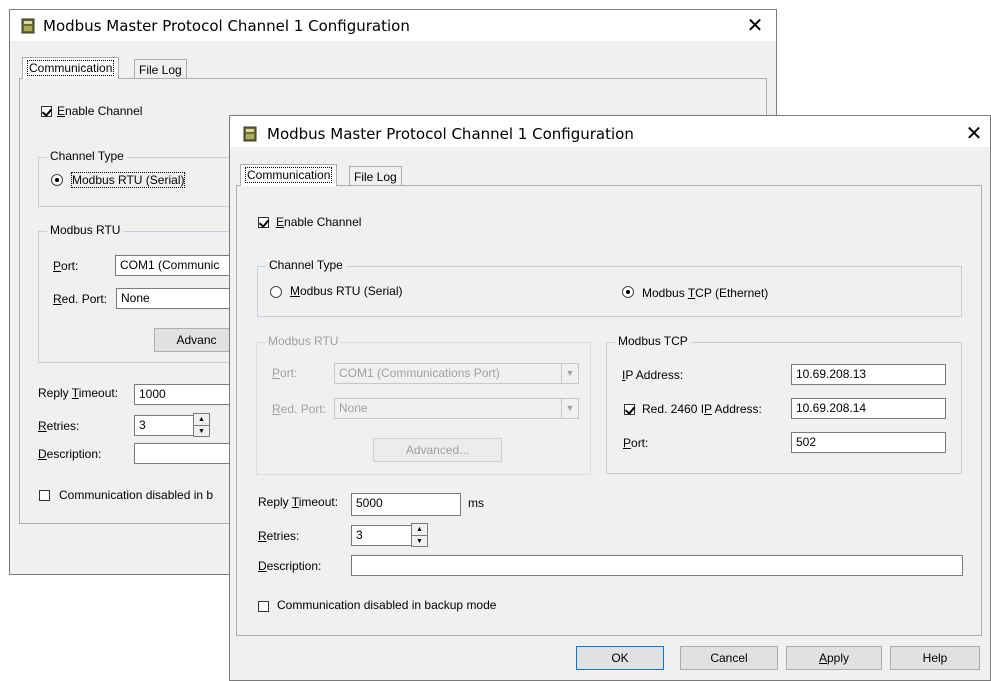 The image size is (991, 681). What do you see at coordinates (299, 409) in the screenshot?
I see `front-red-port-label: Red. Port:` at bounding box center [299, 409].